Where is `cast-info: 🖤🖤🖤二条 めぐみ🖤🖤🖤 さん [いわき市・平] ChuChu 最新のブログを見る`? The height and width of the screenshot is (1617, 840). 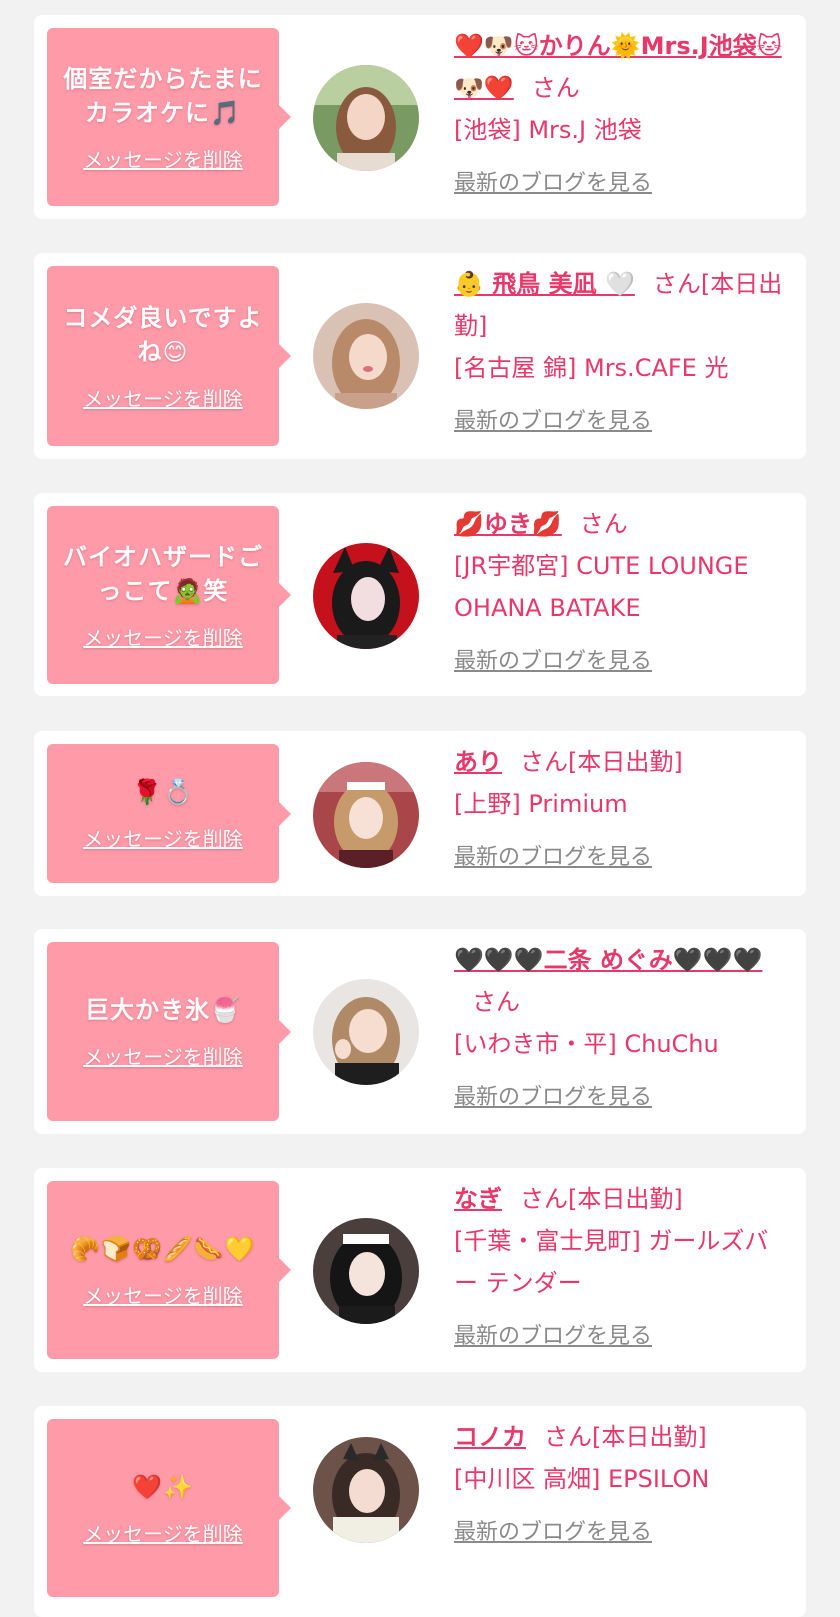
cast-info: 🖤🖤🖤二条 めぐみ🖤🖤🖤 さん [いわき市・平] ChuChu 最新のブログを見る is located at coordinates (619, 1029).